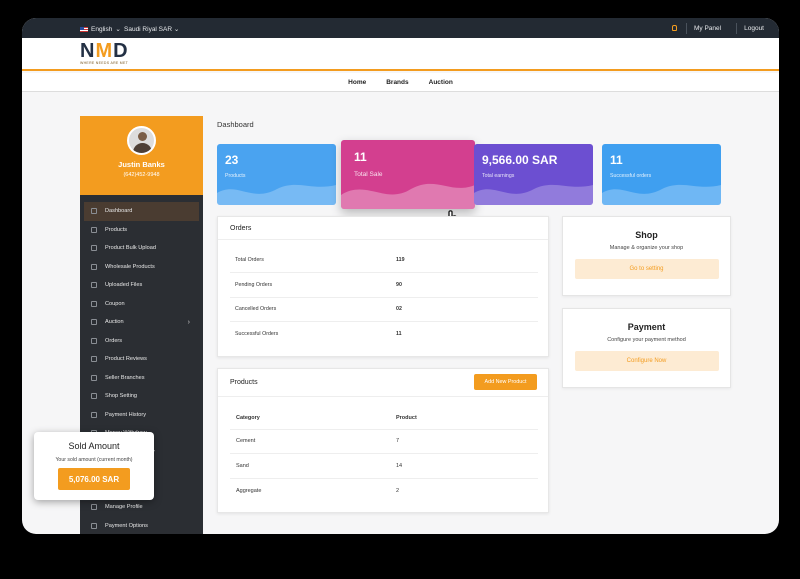  Describe the element at coordinates (118, 29) in the screenshot. I see `chevron-down-icon: ⌄` at that location.